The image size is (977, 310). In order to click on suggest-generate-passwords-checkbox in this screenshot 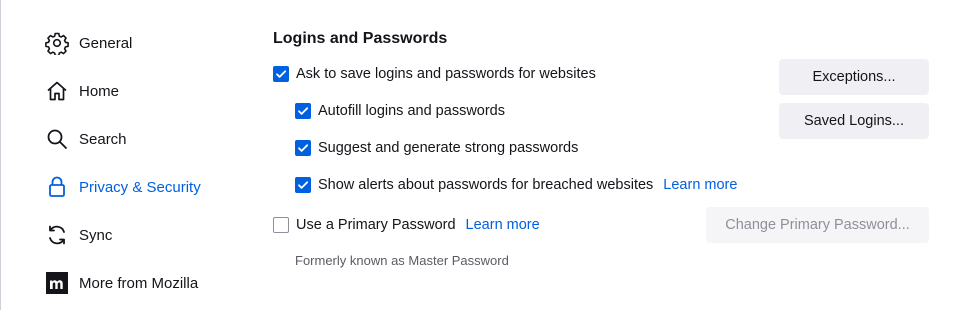, I will do `click(303, 148)`.